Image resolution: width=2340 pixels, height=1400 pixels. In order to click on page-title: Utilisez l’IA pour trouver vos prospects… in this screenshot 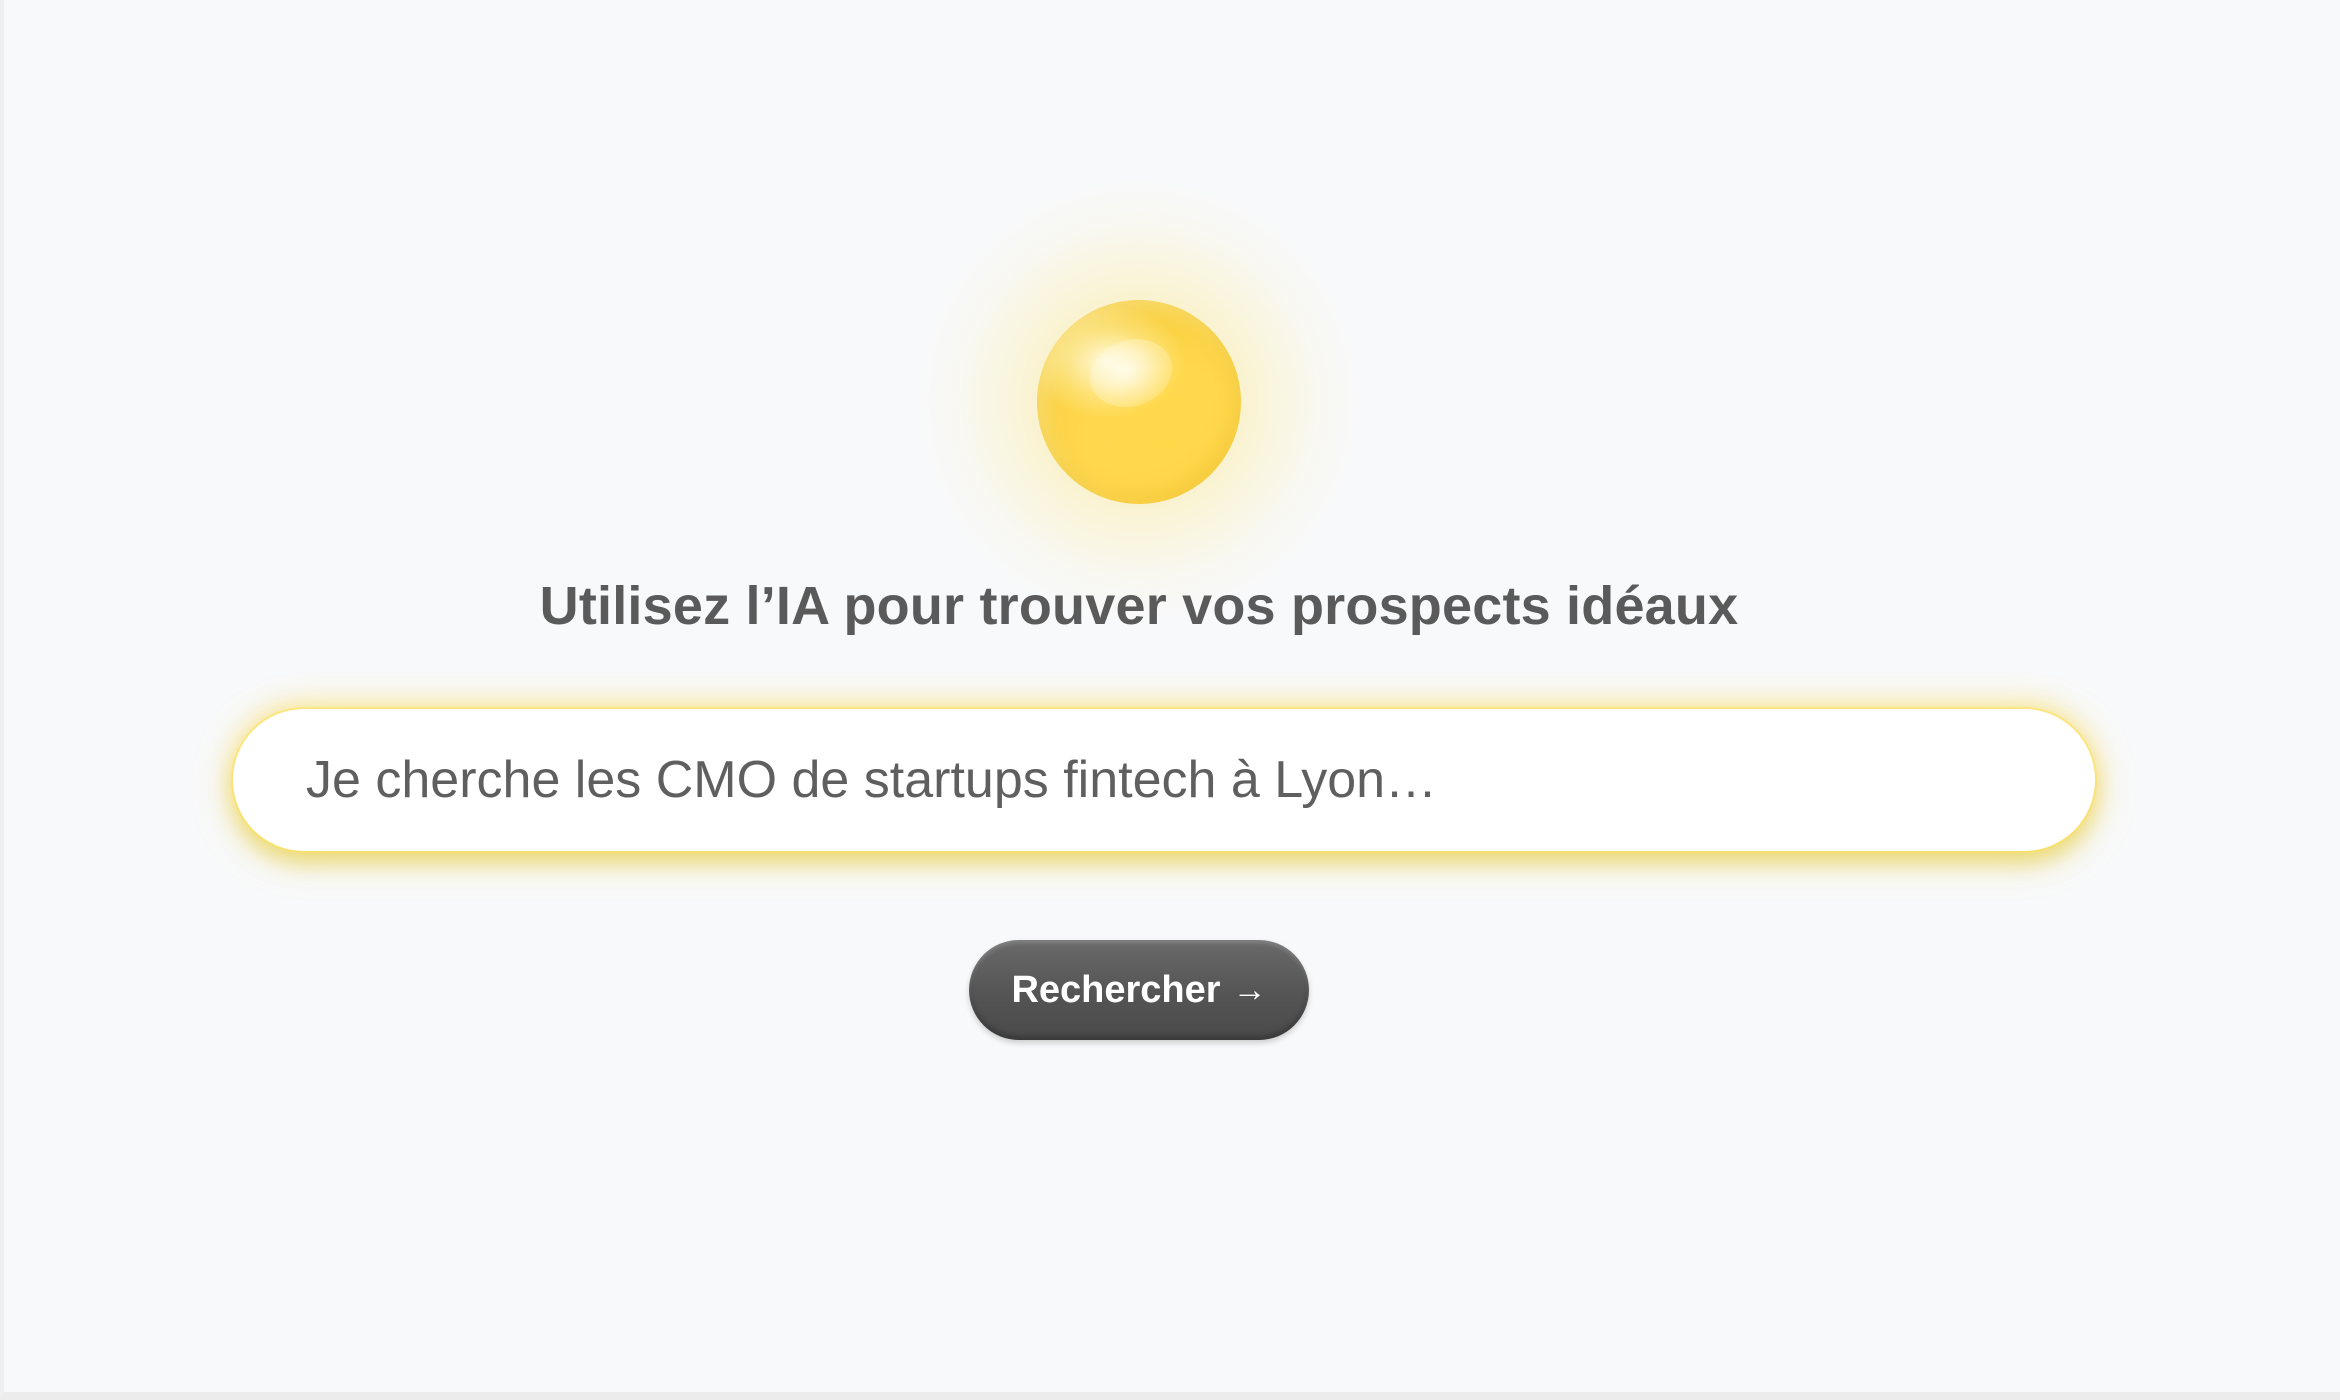, I will do `click(1139, 606)`.